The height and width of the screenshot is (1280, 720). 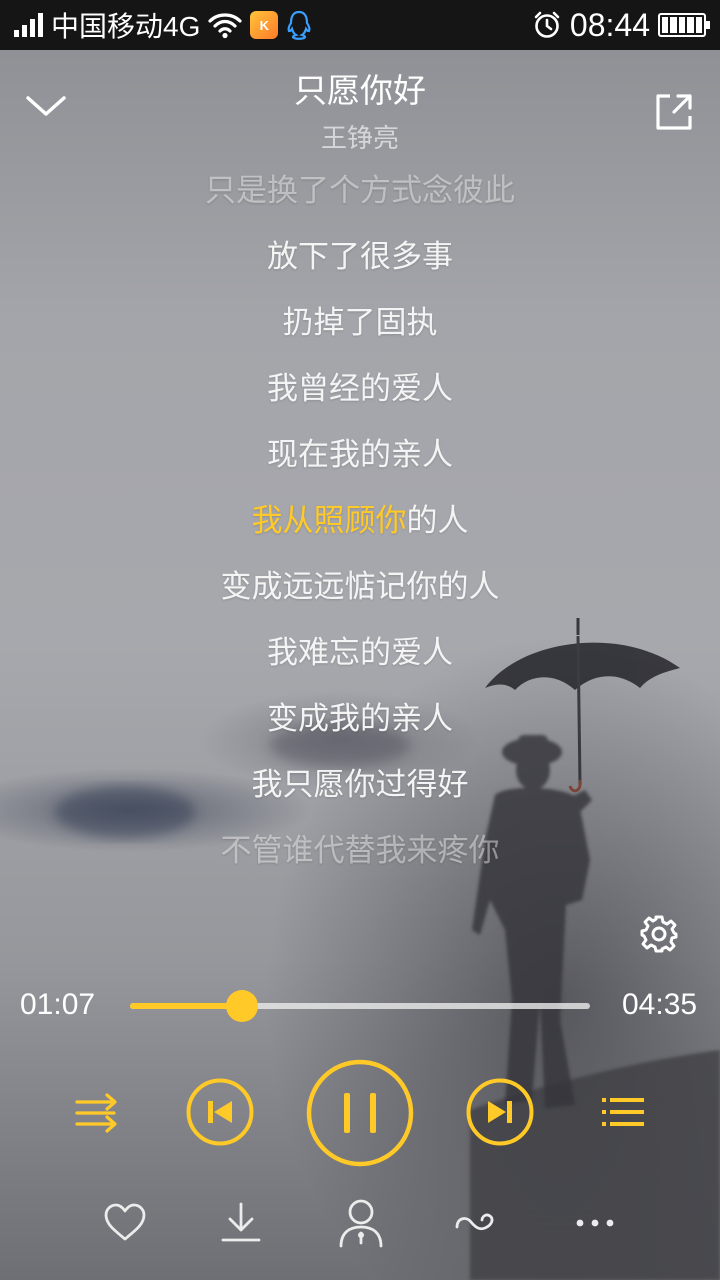 What do you see at coordinates (360, 1006) in the screenshot?
I see `progress-slider` at bounding box center [360, 1006].